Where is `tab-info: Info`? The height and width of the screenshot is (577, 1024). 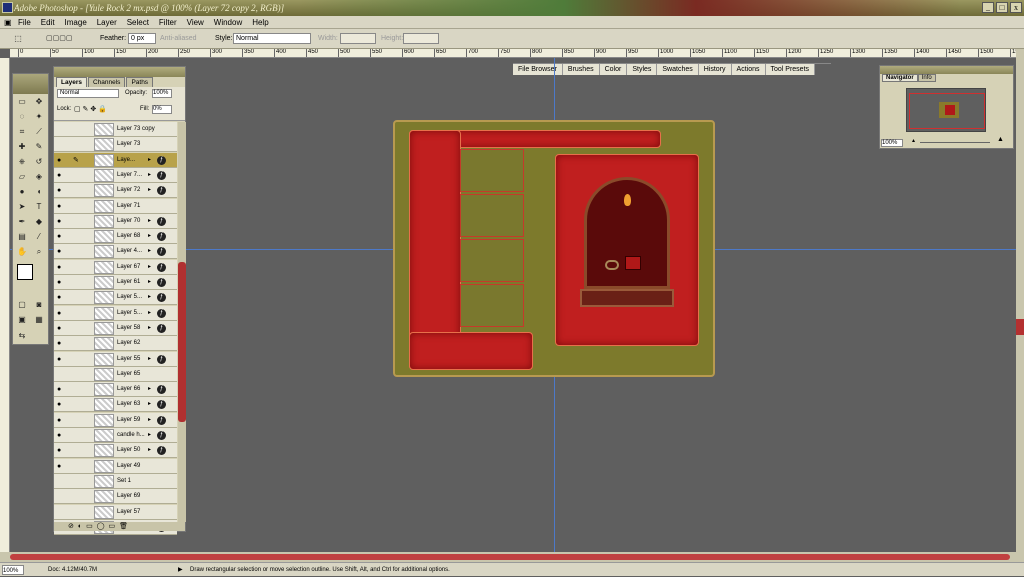
tab-info: Info is located at coordinates (926, 78).